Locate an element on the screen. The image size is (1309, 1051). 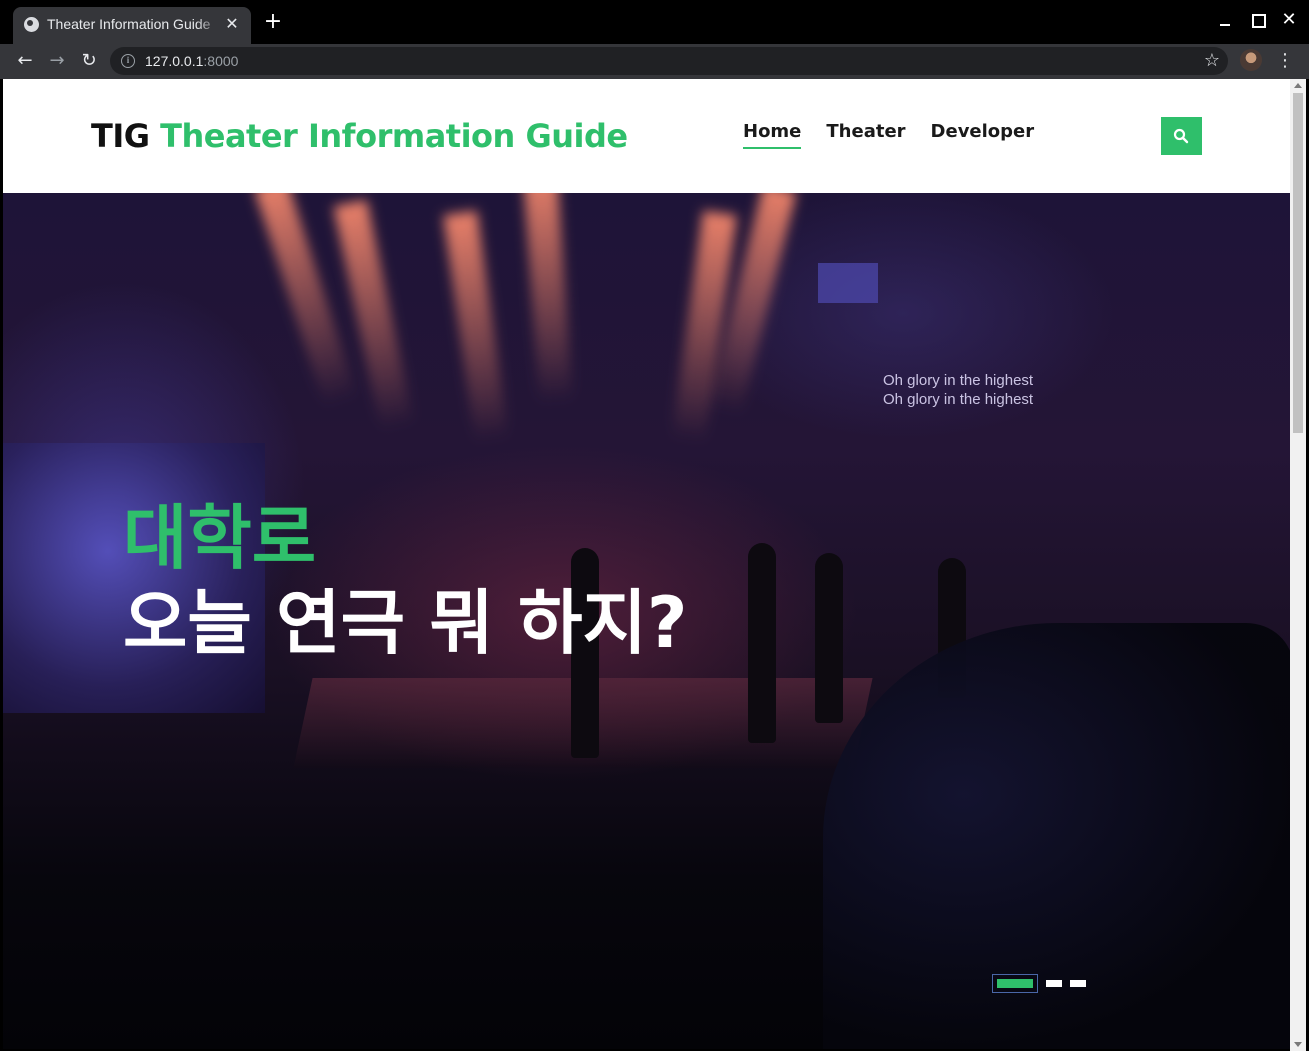
search-button is located at coordinates (1181, 136).